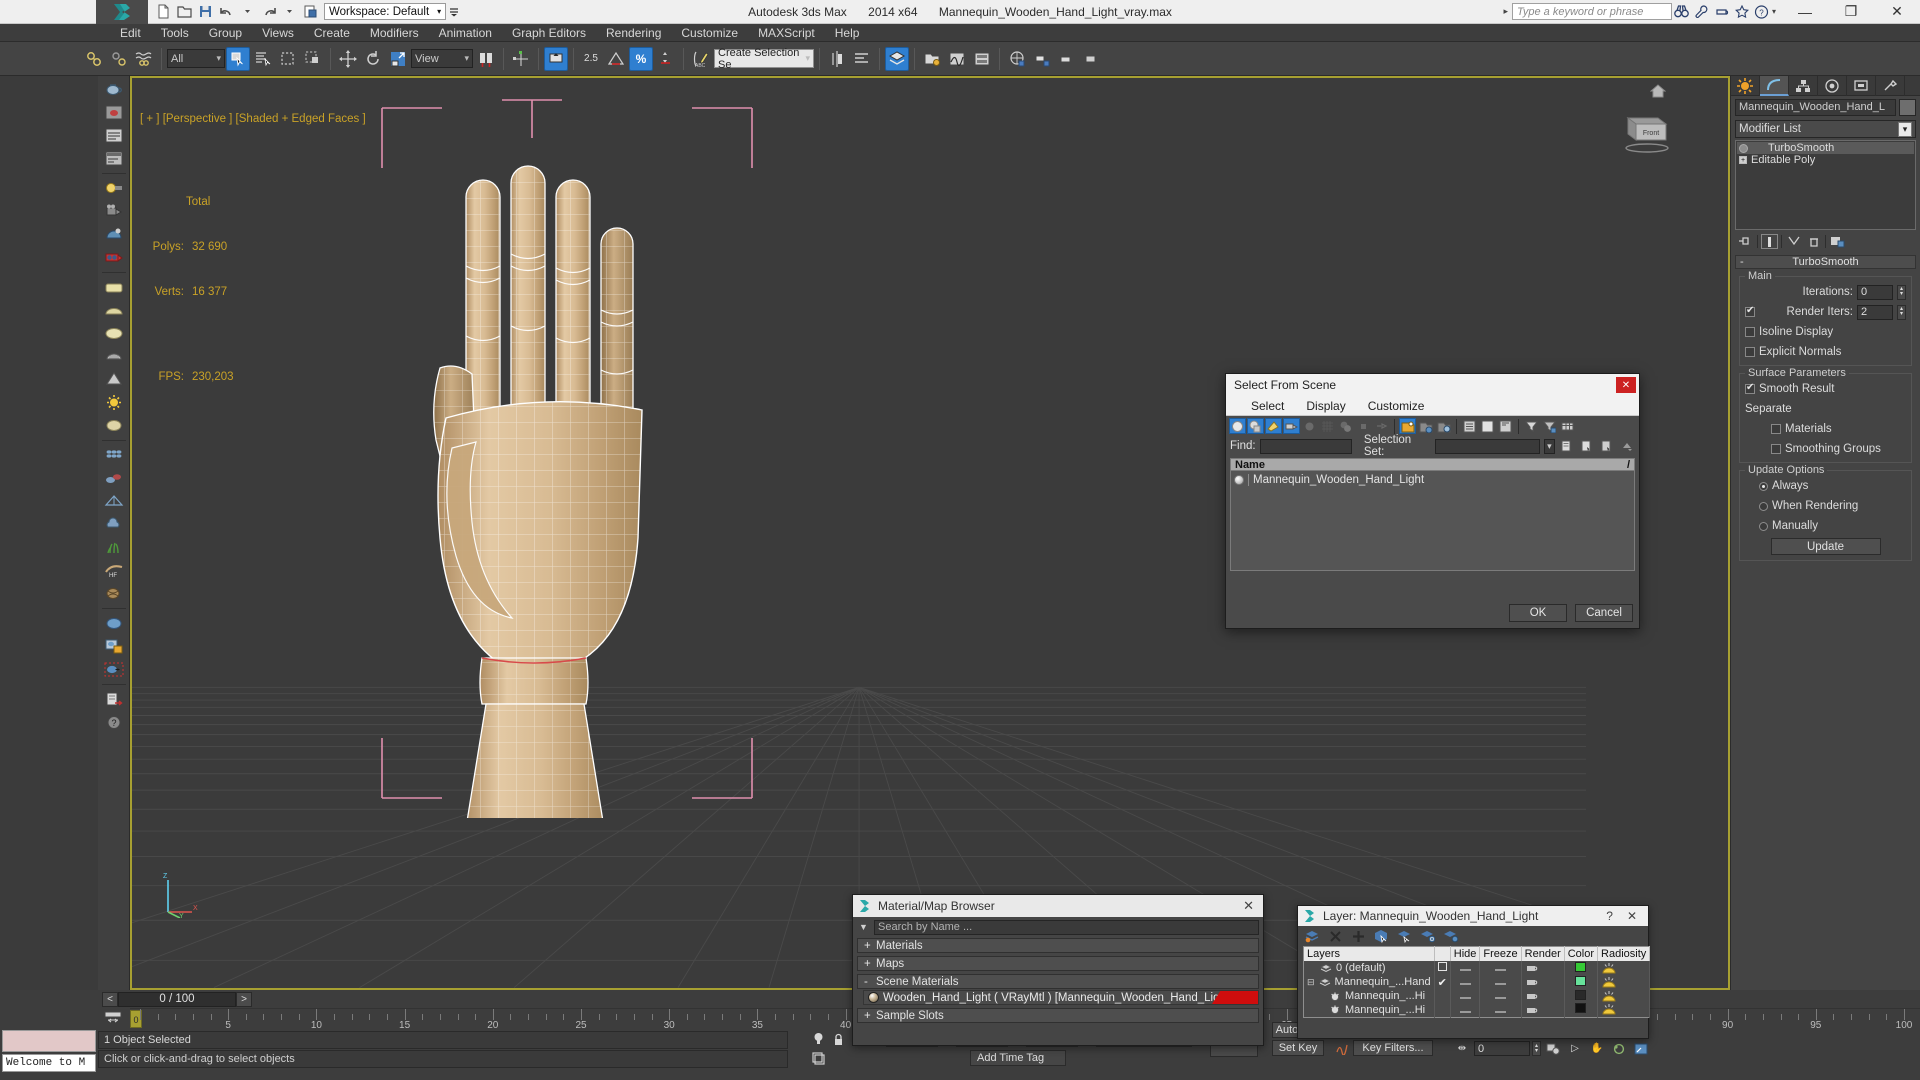  I want to click on layer-color-cell, so click(1581, 968).